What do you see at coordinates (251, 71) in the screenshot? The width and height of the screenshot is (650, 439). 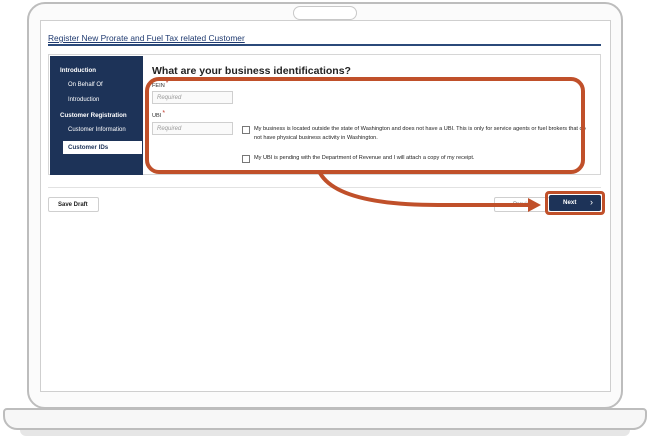 I see `form-heading: What are your business identifications?` at bounding box center [251, 71].